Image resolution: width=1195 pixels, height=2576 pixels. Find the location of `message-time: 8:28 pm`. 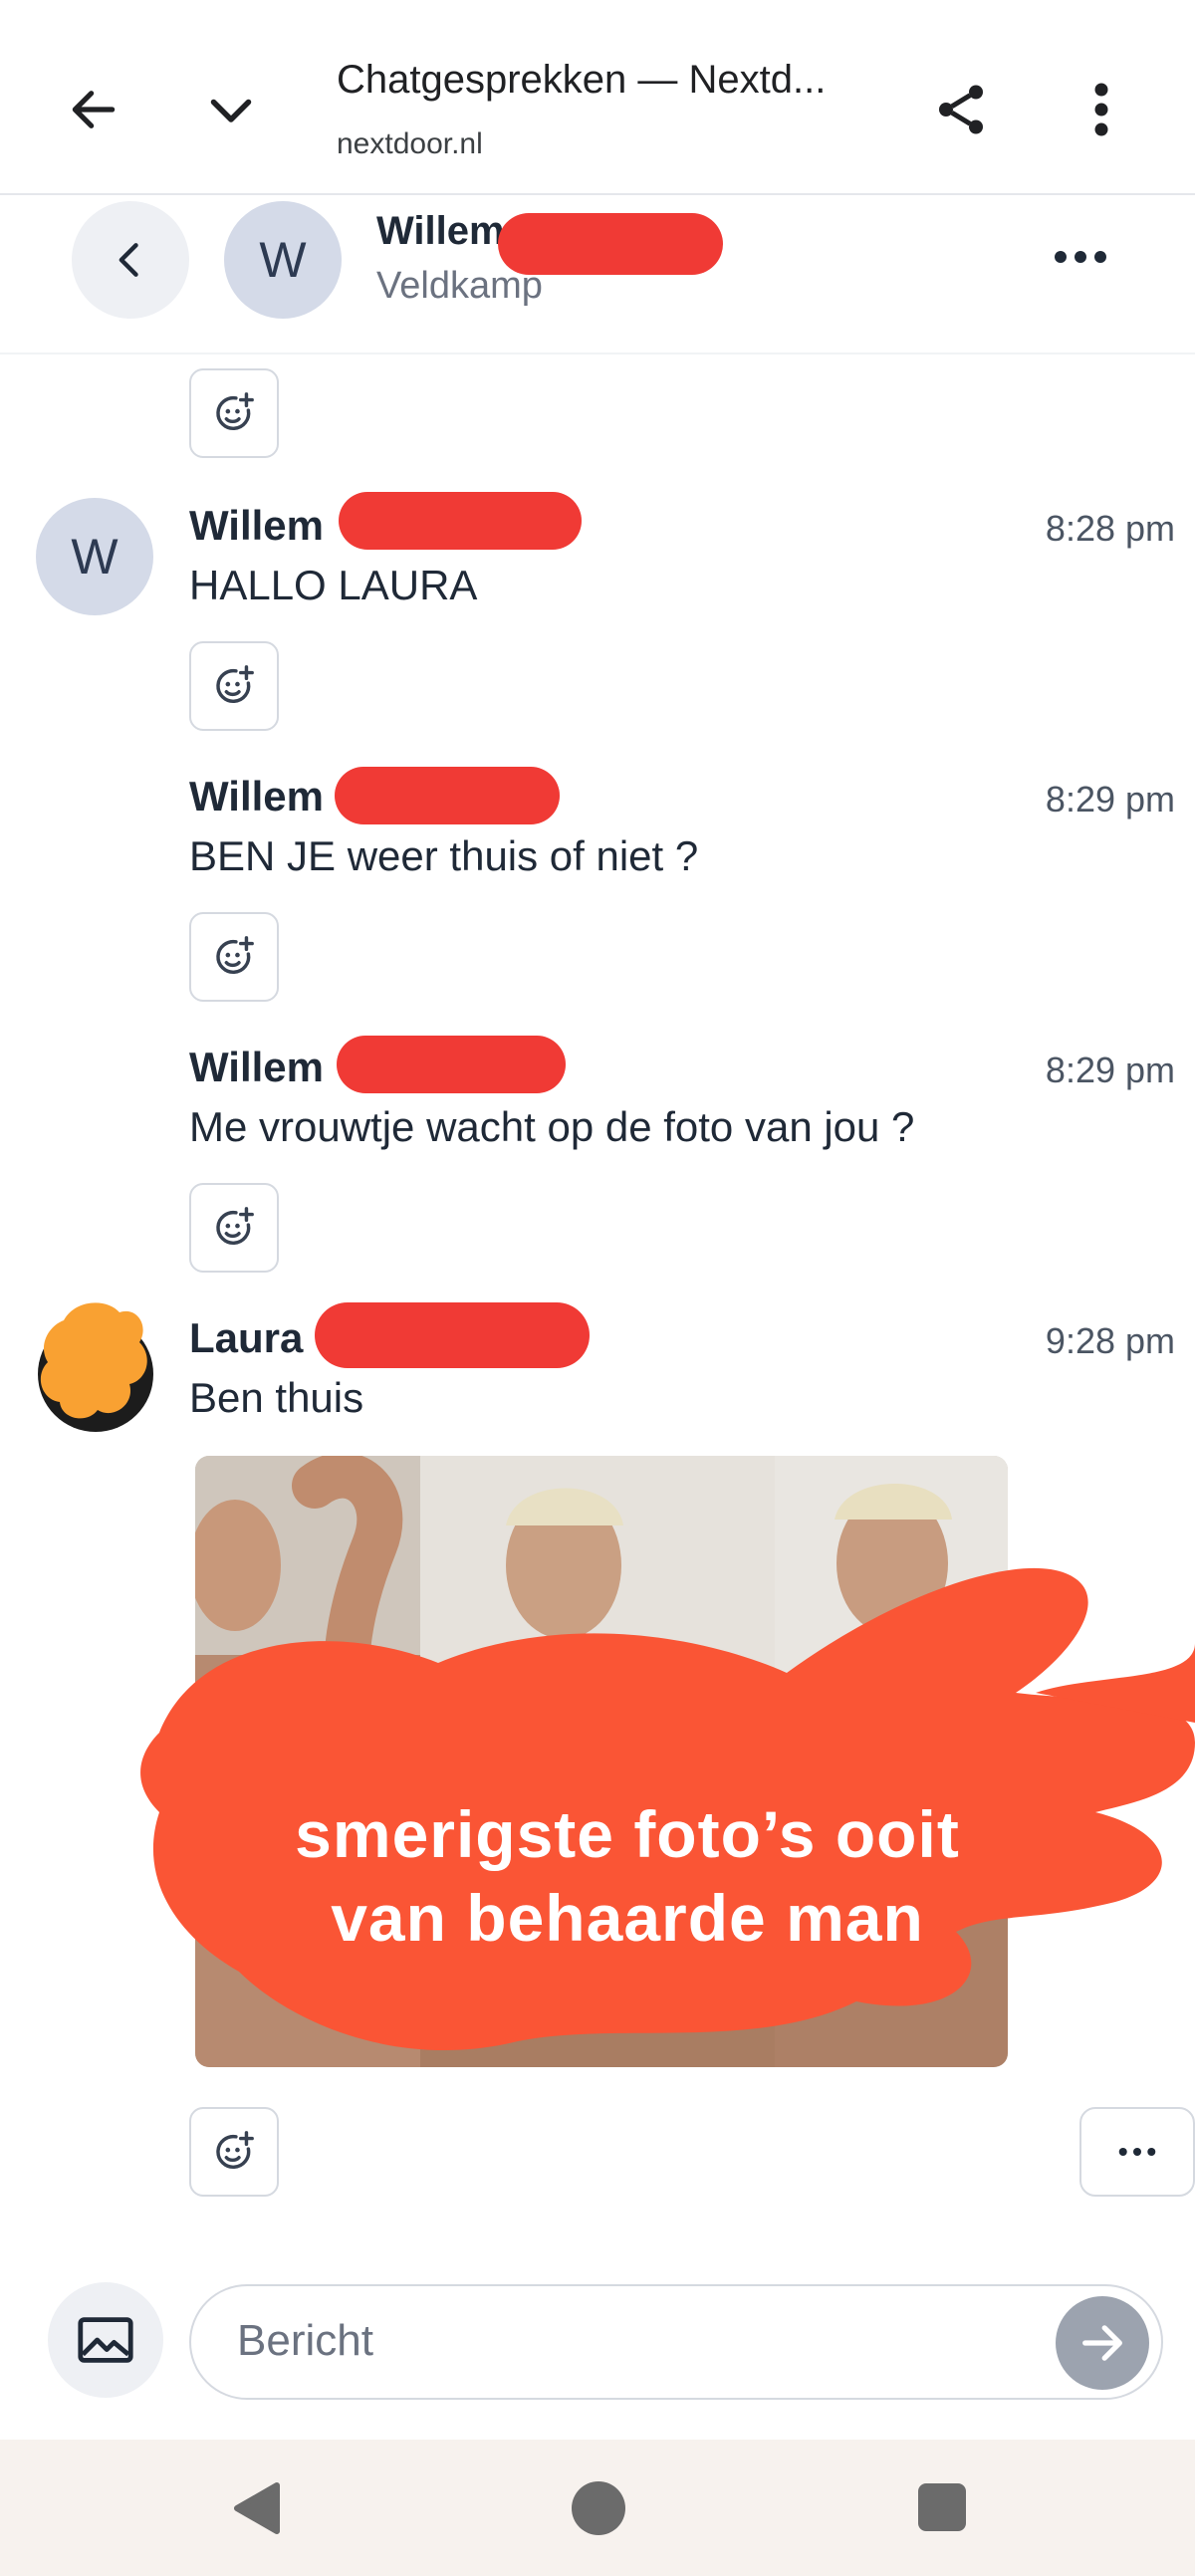

message-time: 8:28 pm is located at coordinates (1110, 528).